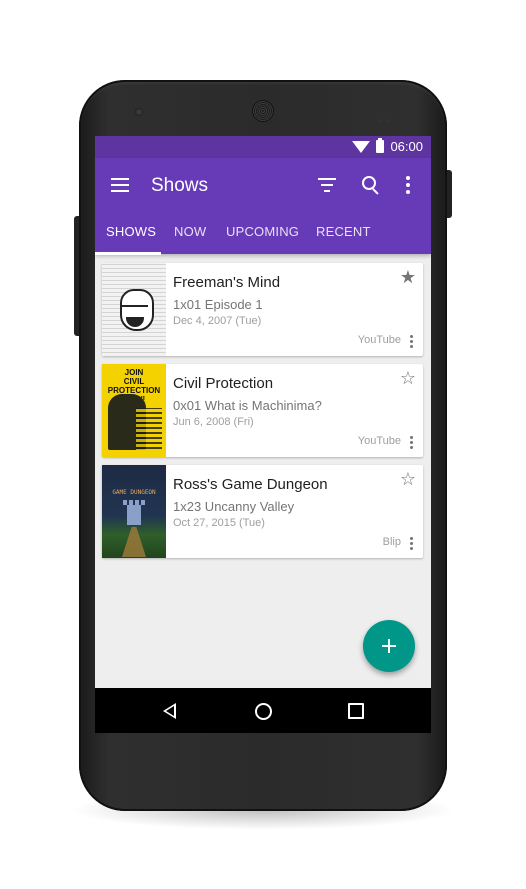 Image resolution: width=526 pixels, height=889 pixels. I want to click on poster-text: GAME DUNGEON, so click(134, 492).